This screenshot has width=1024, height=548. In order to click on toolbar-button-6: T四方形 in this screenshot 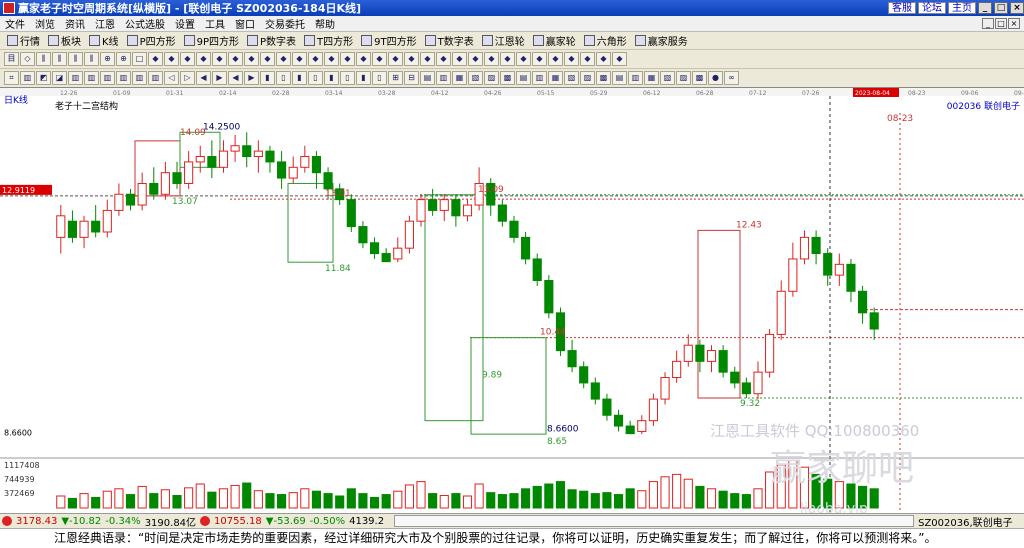, I will do `click(328, 40)`.